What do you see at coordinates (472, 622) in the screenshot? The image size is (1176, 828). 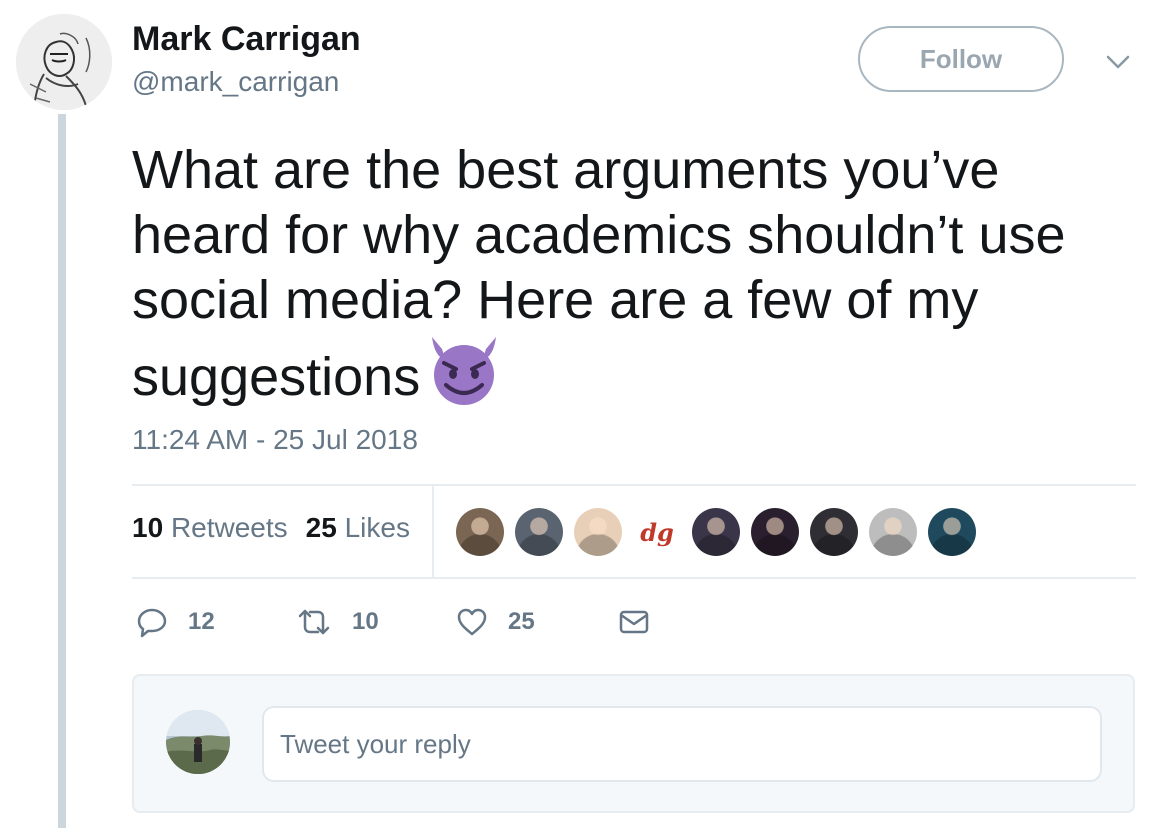 I see `heart-icon` at bounding box center [472, 622].